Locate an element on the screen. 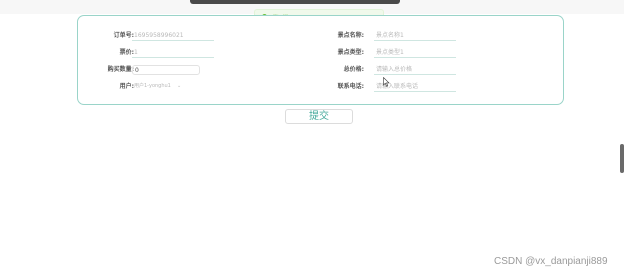  submit-button: 提交 is located at coordinates (319, 116).